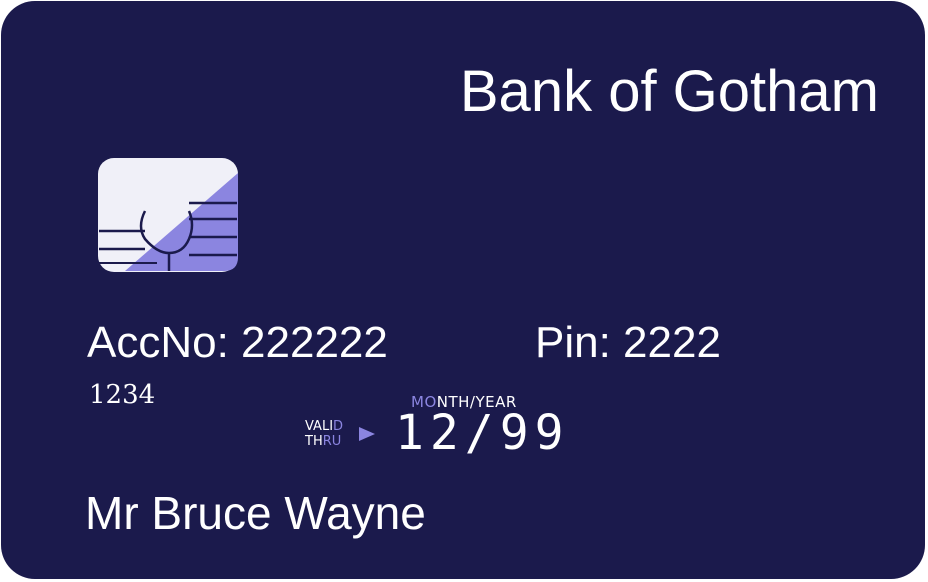  I want to click on valid-line1-a: VALI, so click(319, 426).